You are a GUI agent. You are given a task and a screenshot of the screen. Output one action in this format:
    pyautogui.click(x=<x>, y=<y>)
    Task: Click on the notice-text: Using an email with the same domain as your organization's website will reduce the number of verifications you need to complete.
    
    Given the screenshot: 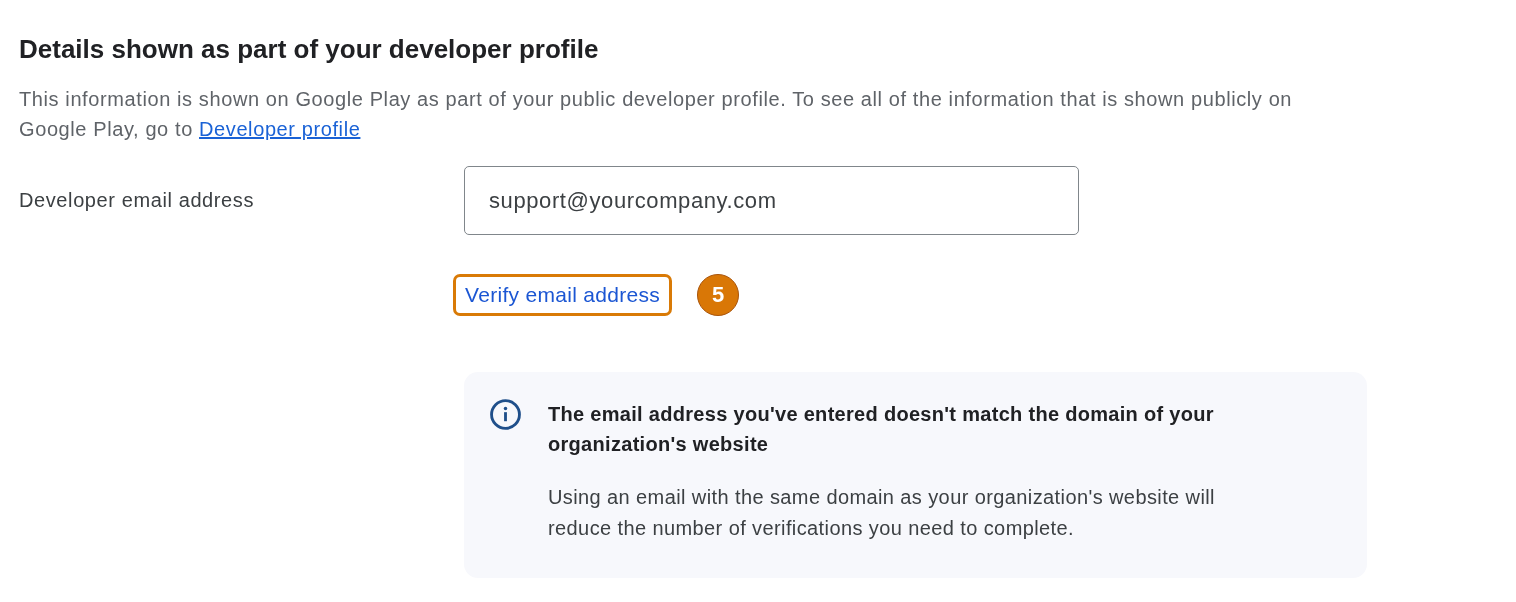 What is the action you would take?
    pyautogui.click(x=882, y=513)
    